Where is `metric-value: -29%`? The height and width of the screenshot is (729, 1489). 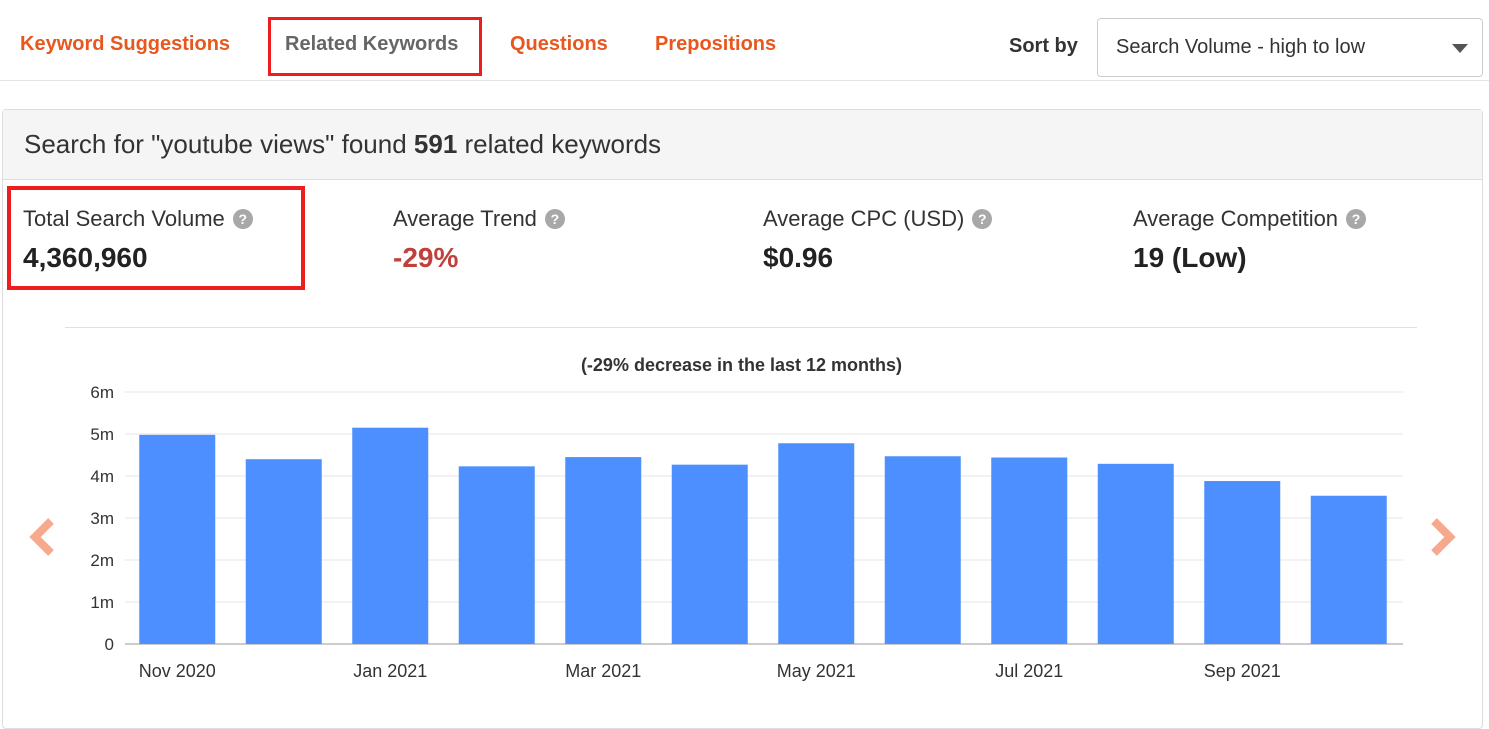 metric-value: -29% is located at coordinates (426, 257).